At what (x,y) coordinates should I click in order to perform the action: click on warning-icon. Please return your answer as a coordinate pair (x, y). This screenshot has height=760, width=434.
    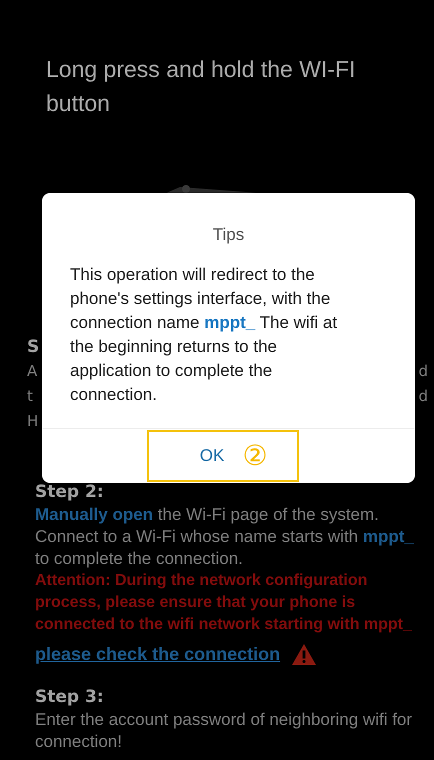
    Looking at the image, I should click on (304, 654).